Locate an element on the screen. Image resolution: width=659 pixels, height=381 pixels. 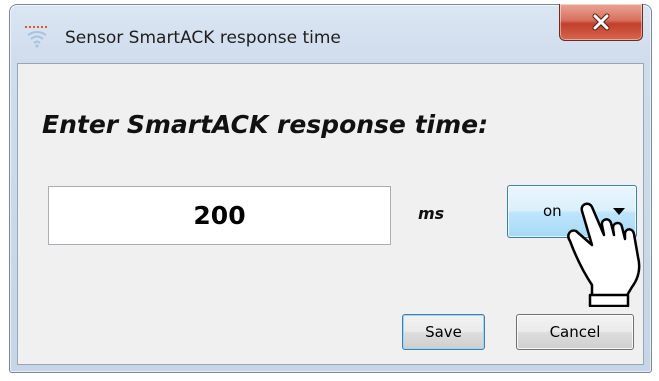
mode-dropdown-value: on is located at coordinates (552, 211).